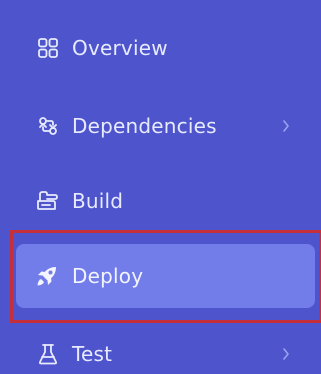 The width and height of the screenshot is (321, 374). Describe the element at coordinates (48, 354) in the screenshot. I see `flask-icon` at that location.